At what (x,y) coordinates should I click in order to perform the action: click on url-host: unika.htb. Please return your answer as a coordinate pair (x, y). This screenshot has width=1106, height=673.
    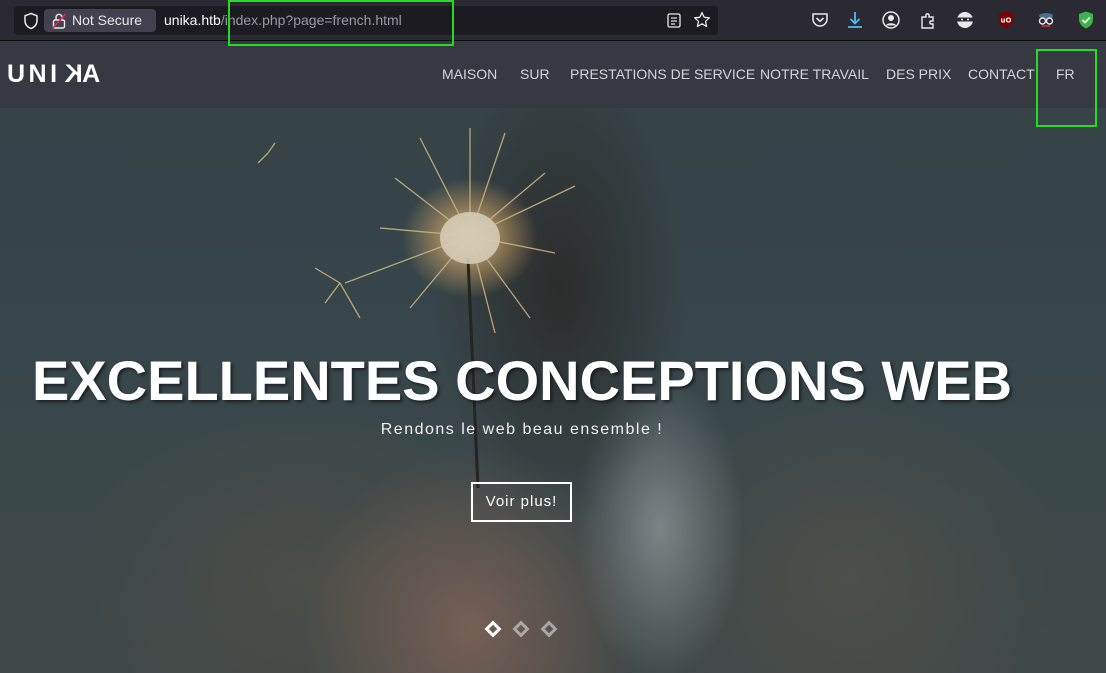
    Looking at the image, I should click on (192, 20).